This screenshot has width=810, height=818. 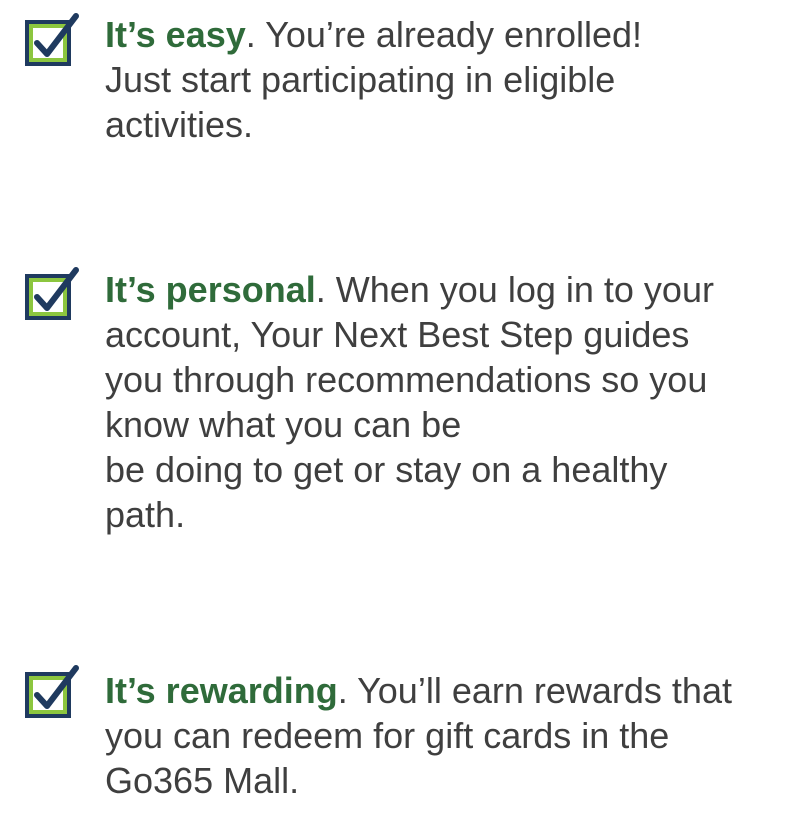 I want to click on benefit-first-line: It’s easy. You’re already enrolled!, so click(x=374, y=34).